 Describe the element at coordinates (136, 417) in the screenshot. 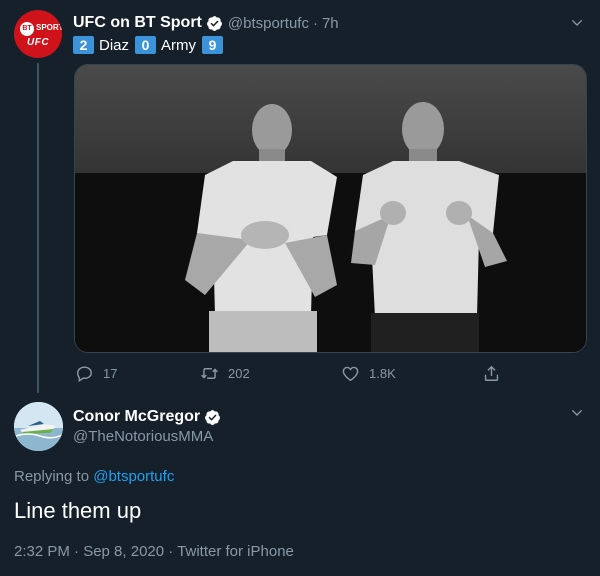

I see `display-name: Conor McGregor` at that location.